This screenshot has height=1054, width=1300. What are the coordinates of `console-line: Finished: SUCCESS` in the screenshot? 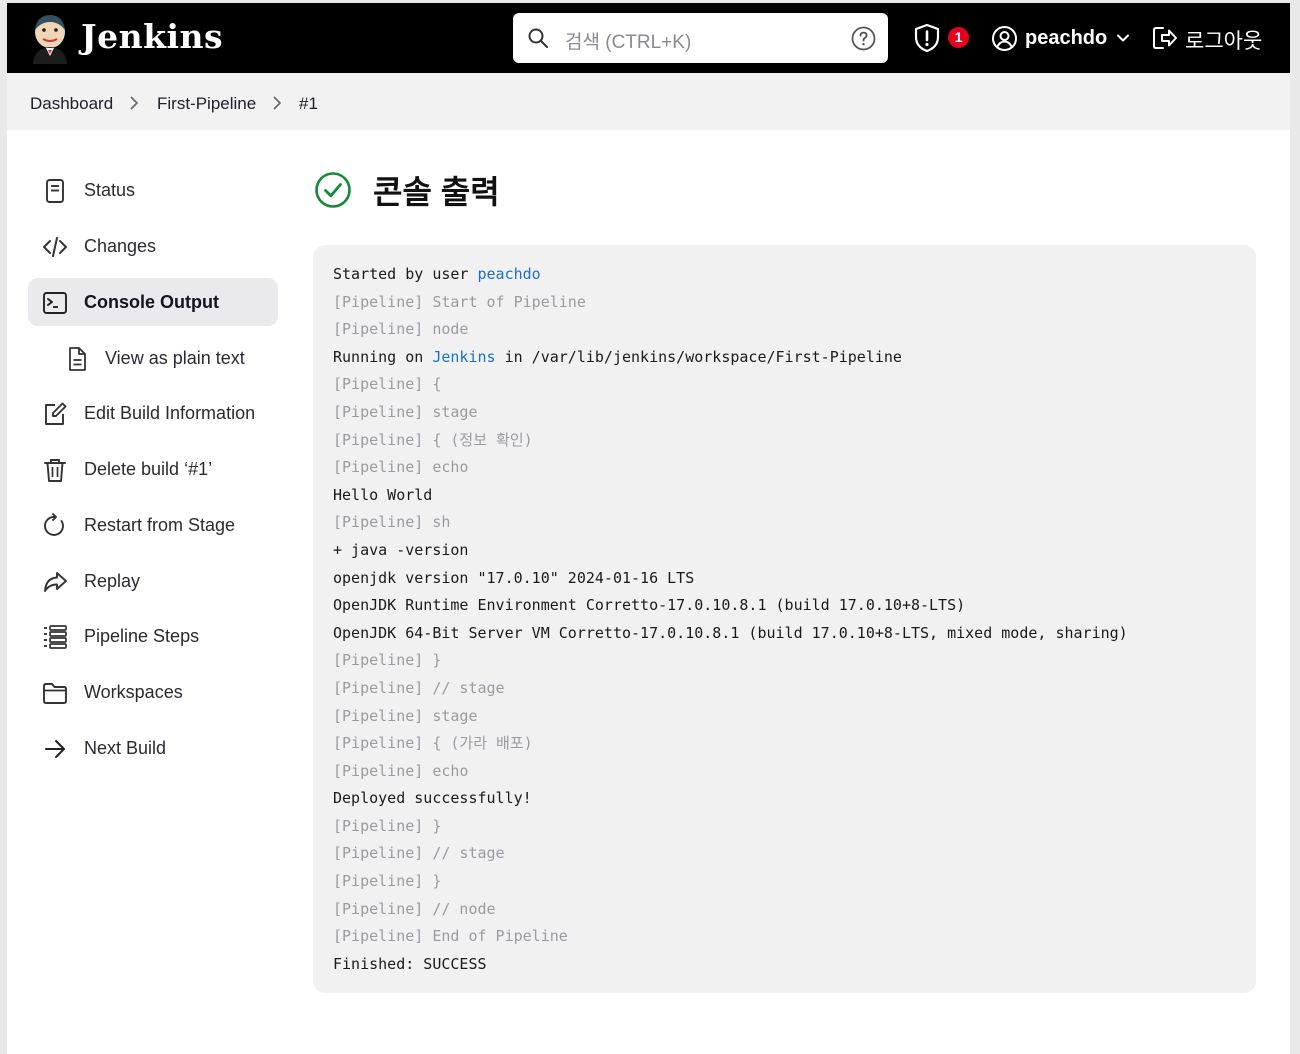 It's located at (410, 963).